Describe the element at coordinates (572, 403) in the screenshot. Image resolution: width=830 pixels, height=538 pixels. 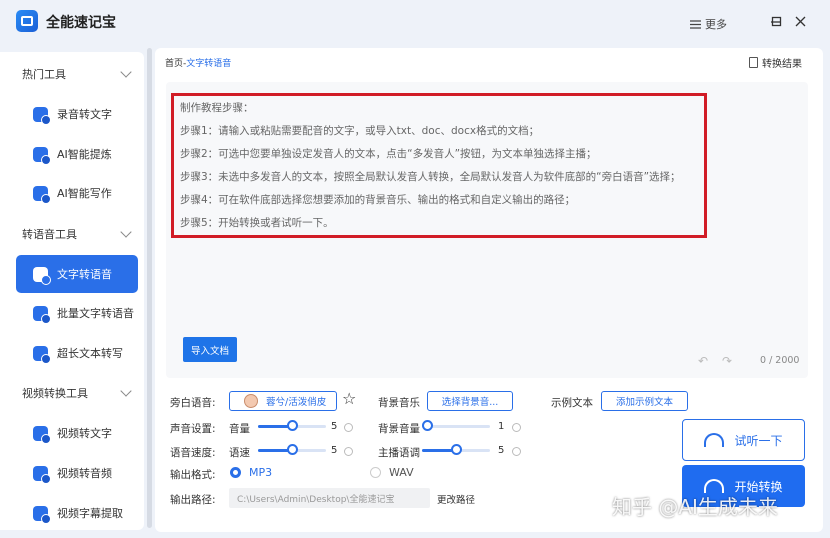
I see `sample-text-label: 示例文本` at that location.